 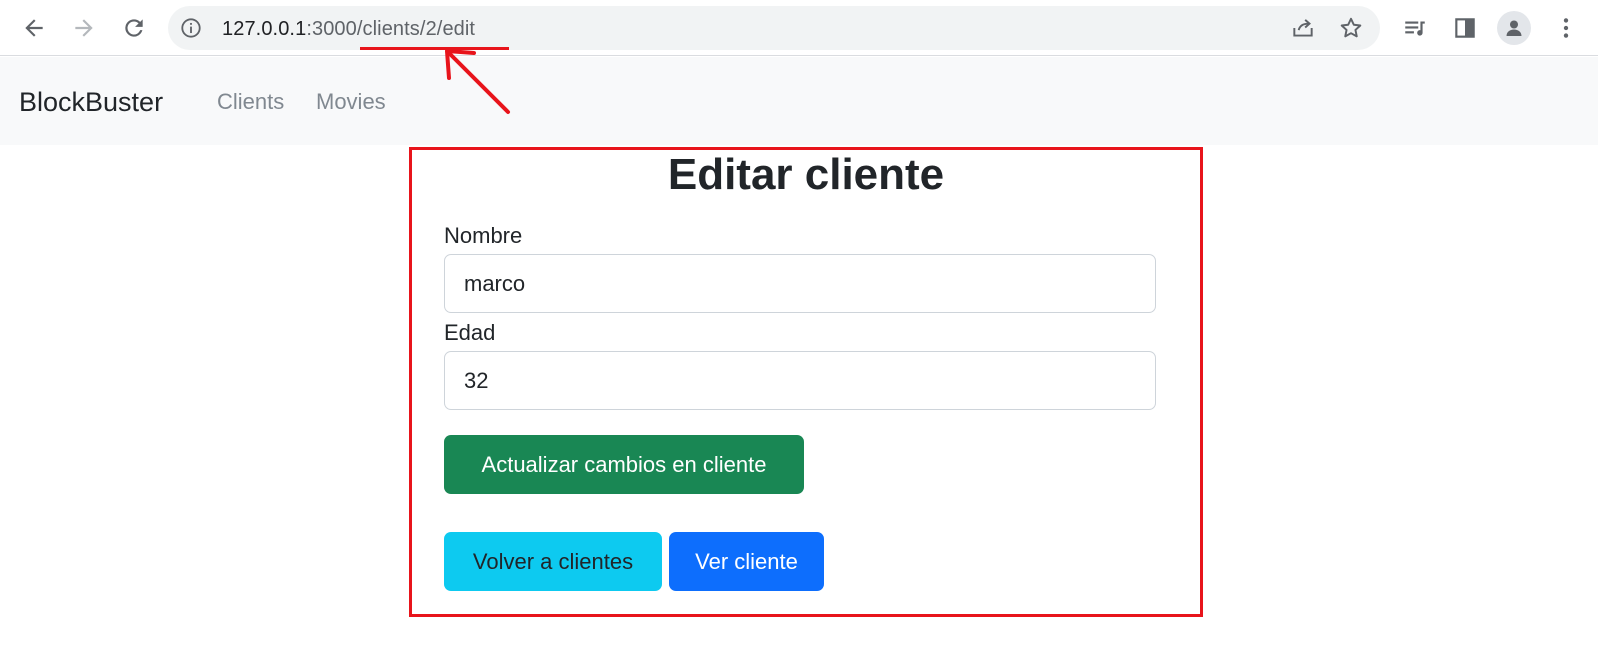 I want to click on browser-toolbar: 127.0.0.1:3000/clients/2/edit, so click(x=799, y=28).